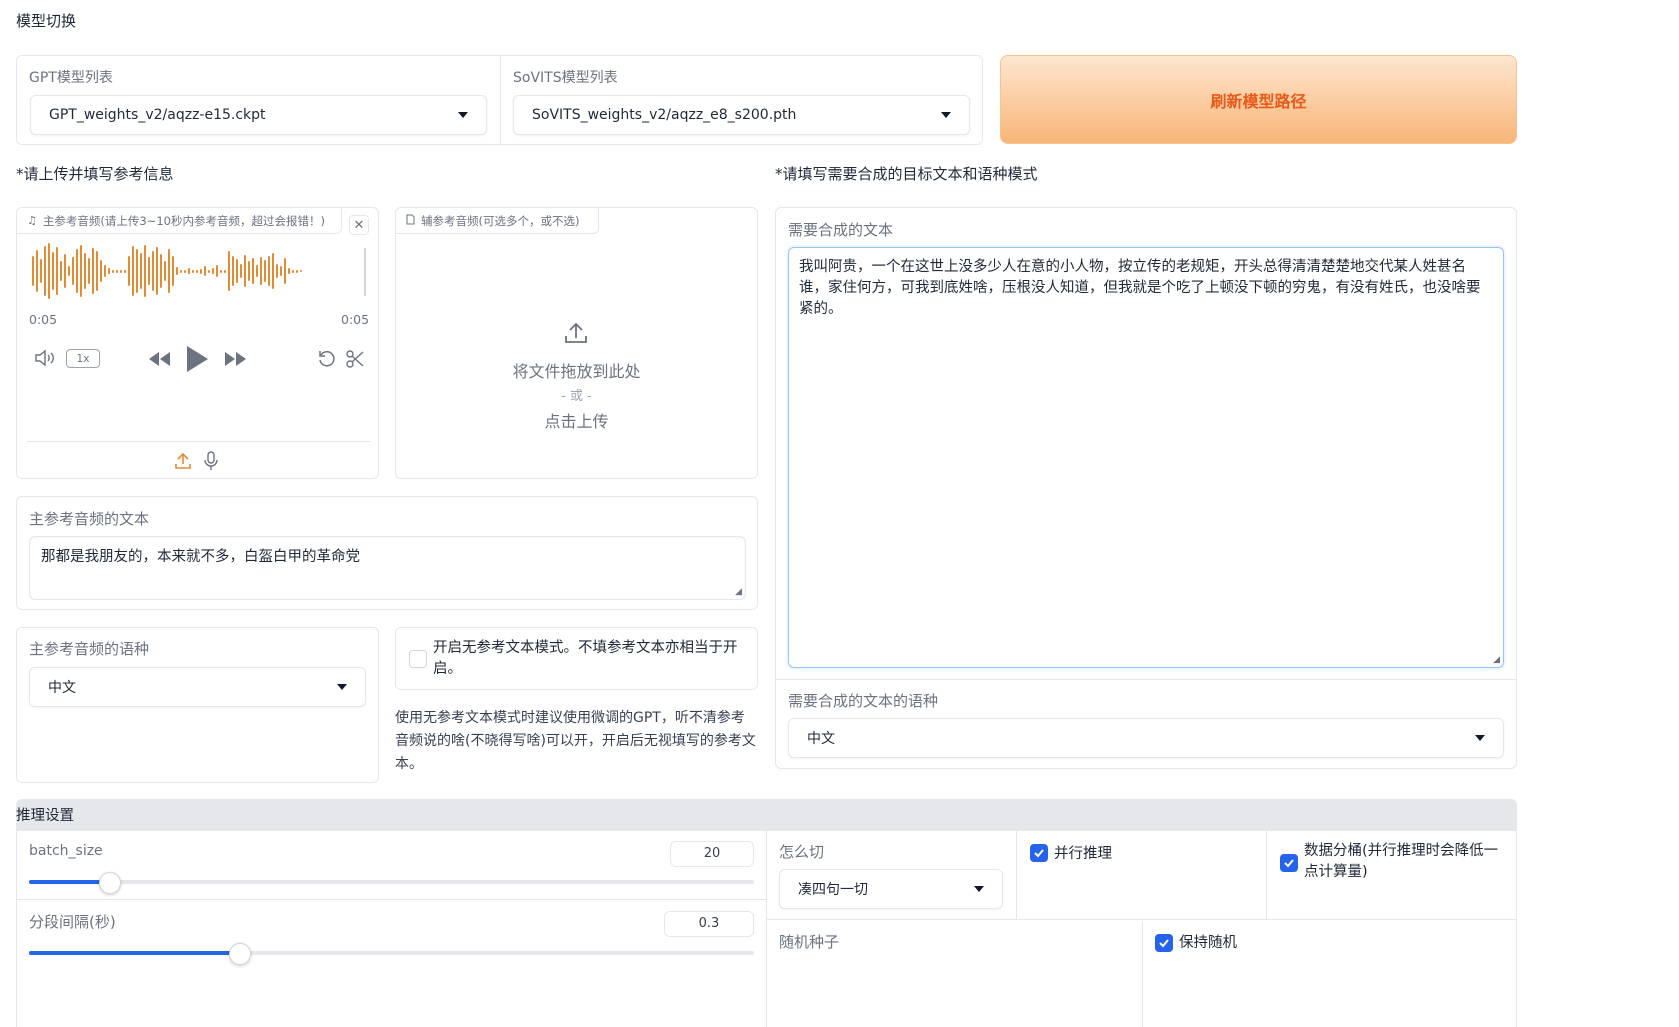 This screenshot has width=1679, height=1027. What do you see at coordinates (766, 815) in the screenshot?
I see `inference-settings-header: 推理设置` at bounding box center [766, 815].